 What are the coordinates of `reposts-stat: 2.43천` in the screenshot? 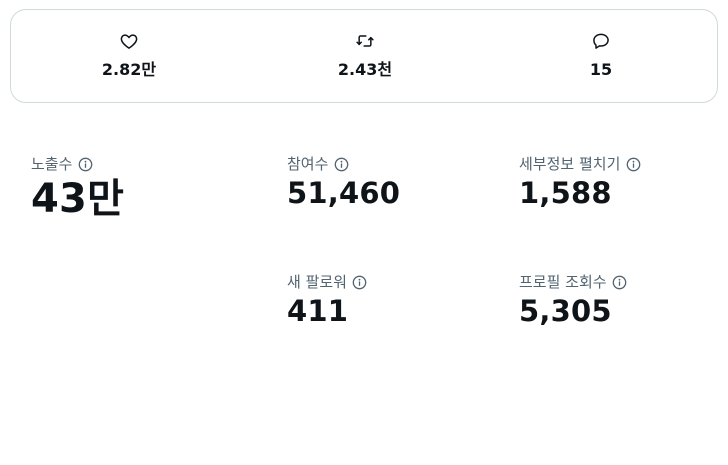 It's located at (365, 55).